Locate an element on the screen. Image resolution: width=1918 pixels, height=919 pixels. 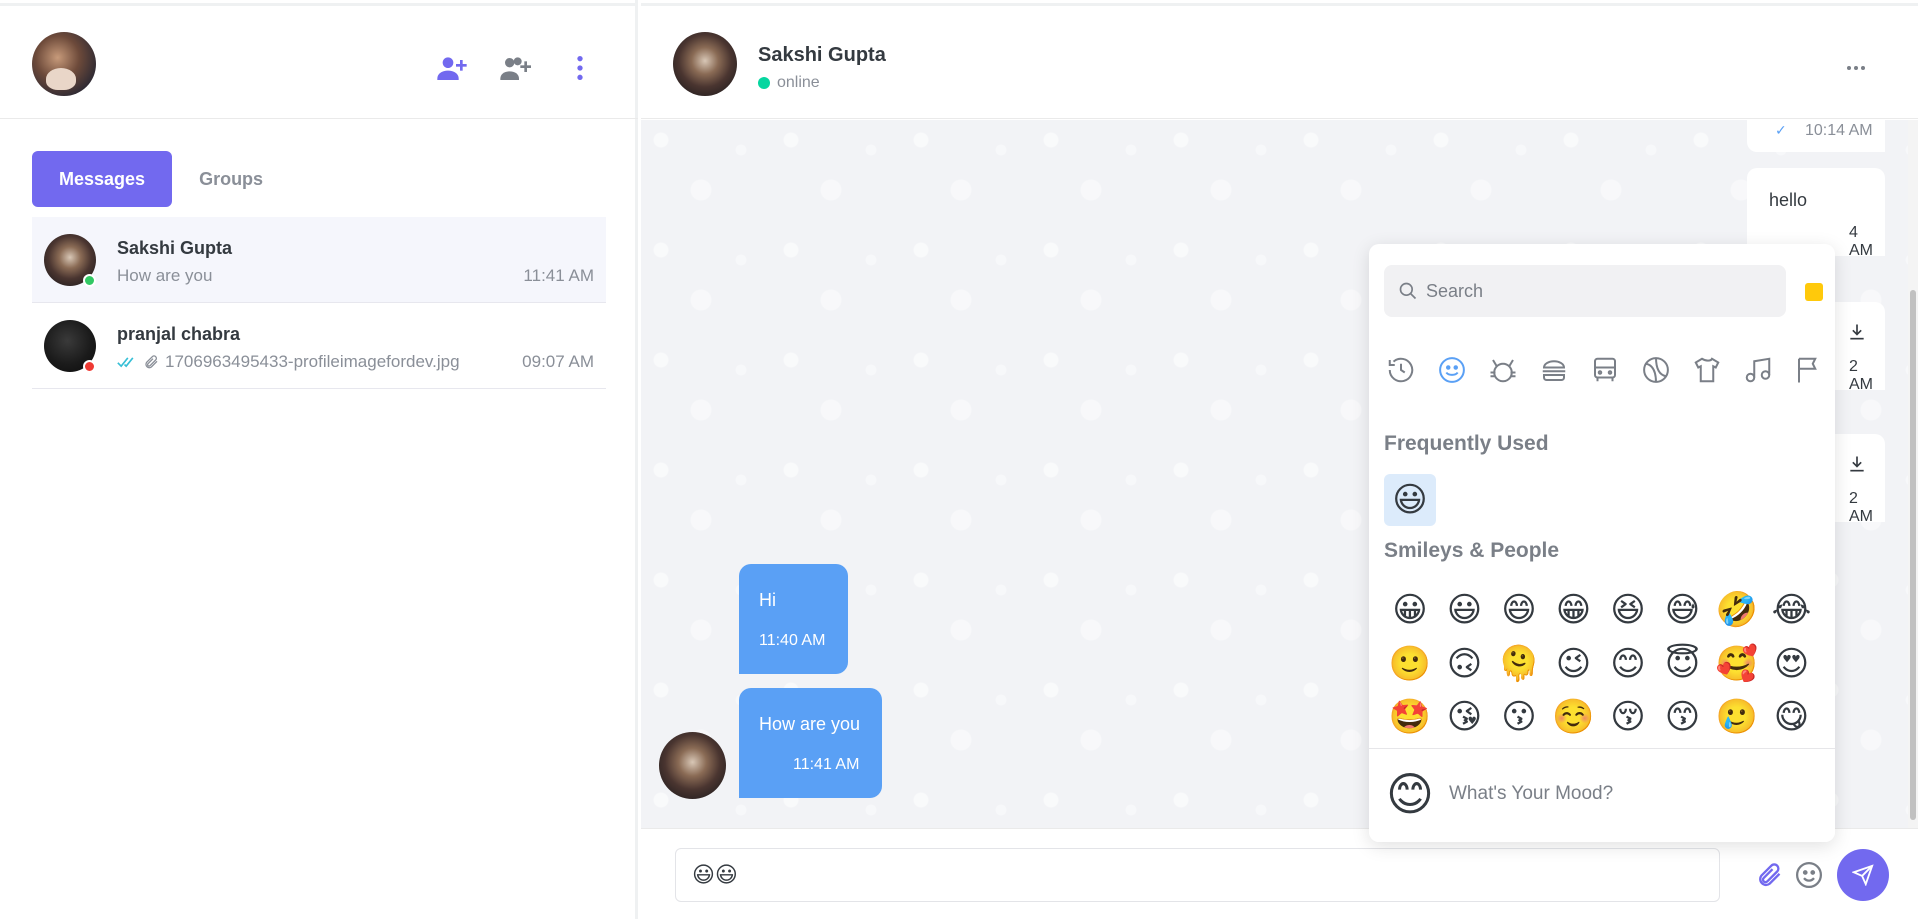
chat-scrollbar is located at coordinates (1913, 474).